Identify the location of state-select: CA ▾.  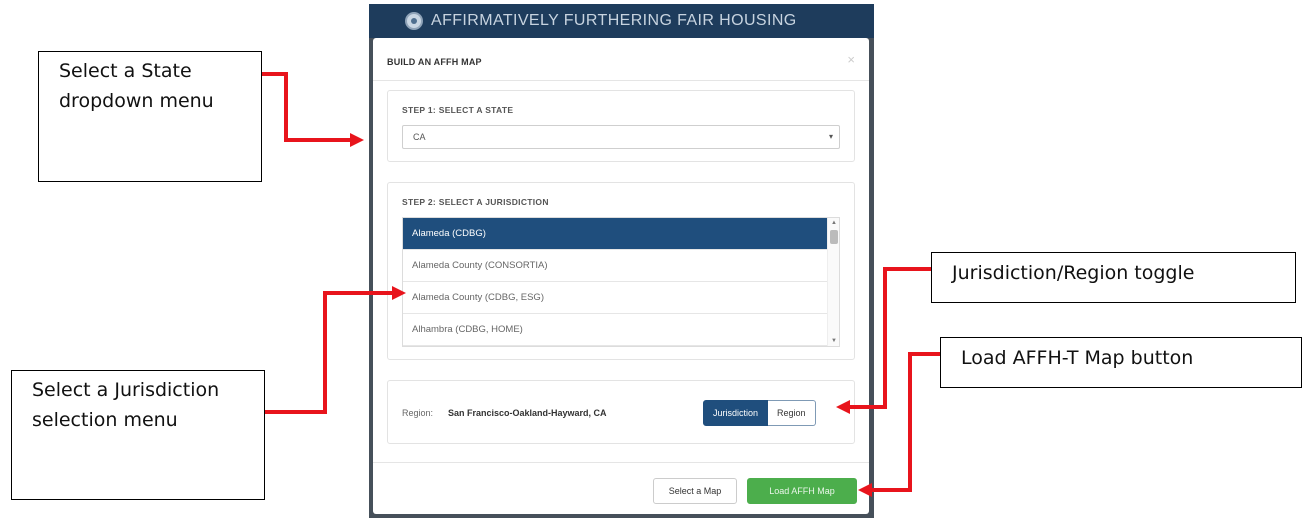
(621, 137).